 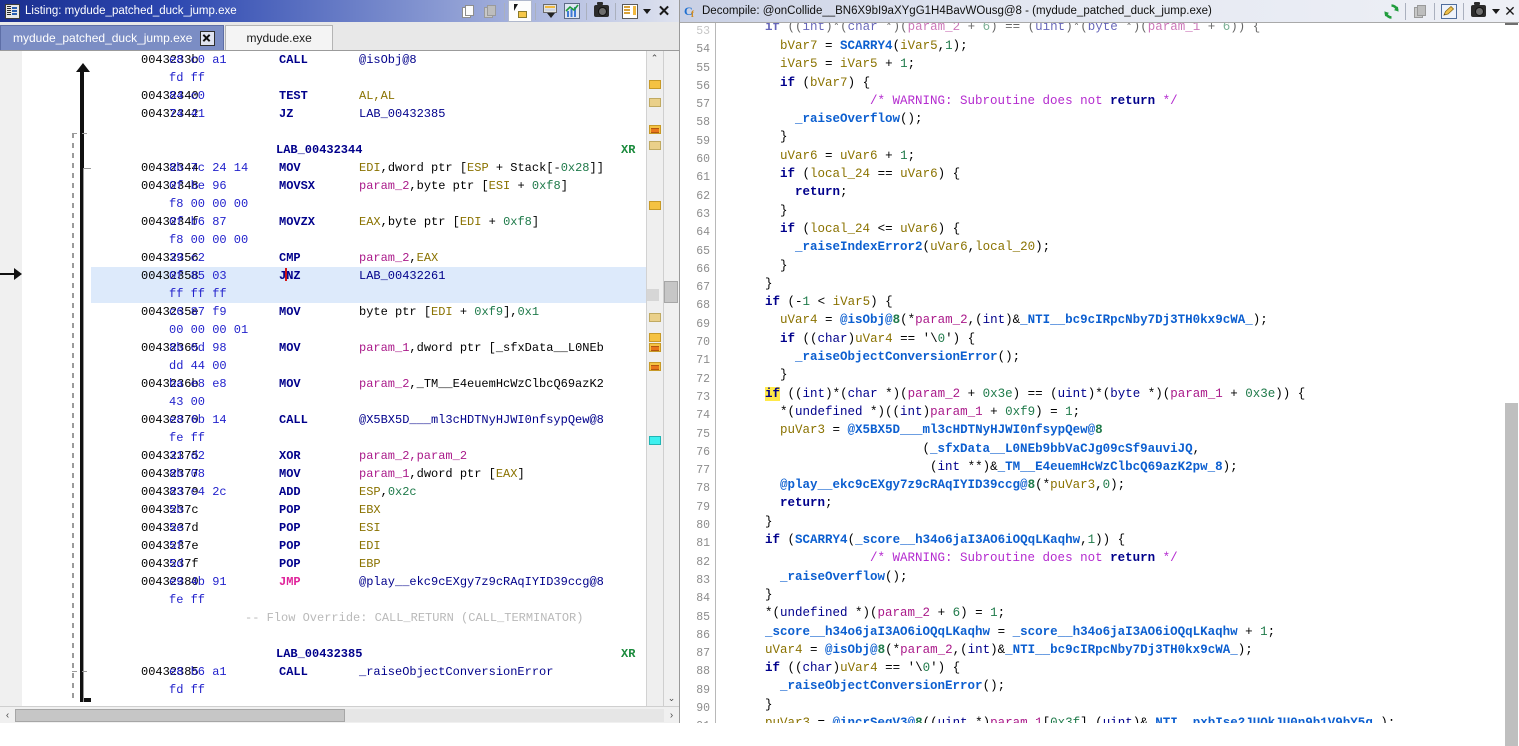 What do you see at coordinates (1420, 11) in the screenshot?
I see `copy-button` at bounding box center [1420, 11].